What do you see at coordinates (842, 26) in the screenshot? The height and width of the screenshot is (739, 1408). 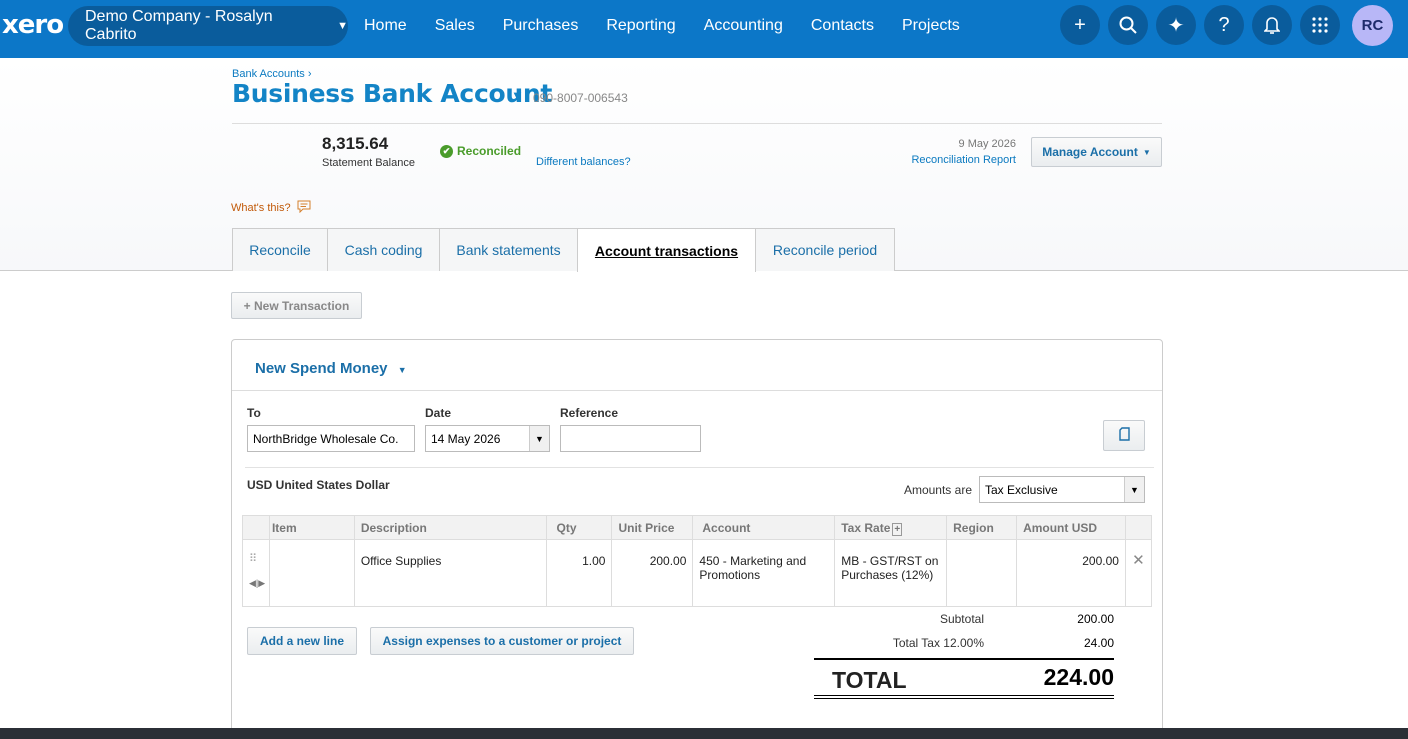 I see `nav-contacts: Contacts` at bounding box center [842, 26].